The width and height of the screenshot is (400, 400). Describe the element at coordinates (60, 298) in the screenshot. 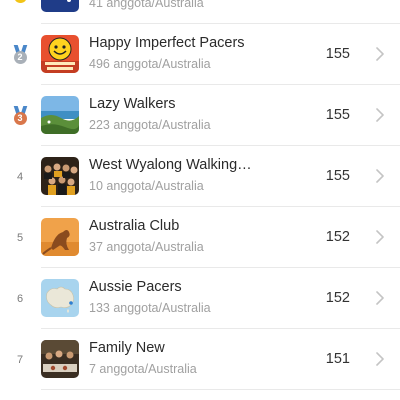

I see `map-thumbnail` at that location.